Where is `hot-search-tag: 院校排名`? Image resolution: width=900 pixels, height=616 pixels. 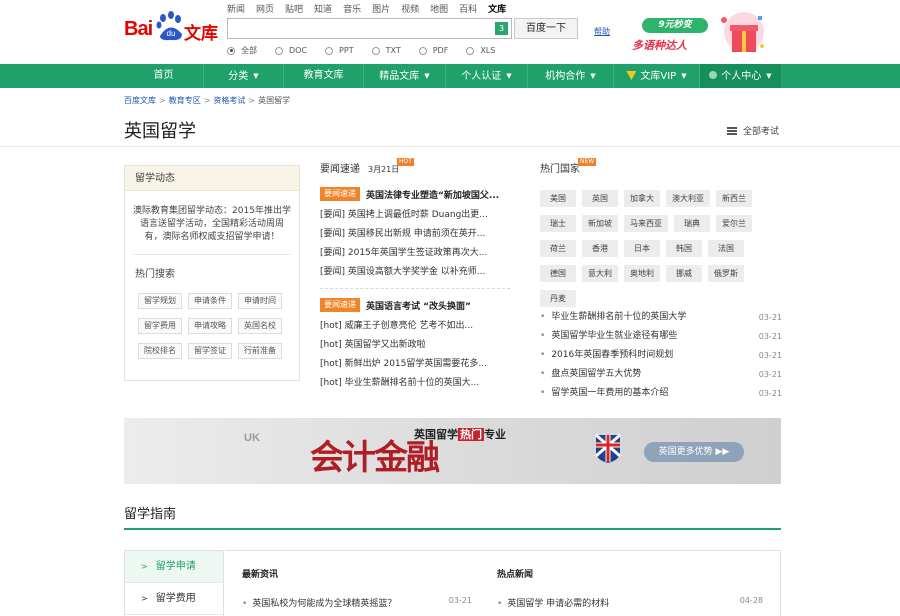
hot-search-tag: 院校排名 is located at coordinates (160, 351).